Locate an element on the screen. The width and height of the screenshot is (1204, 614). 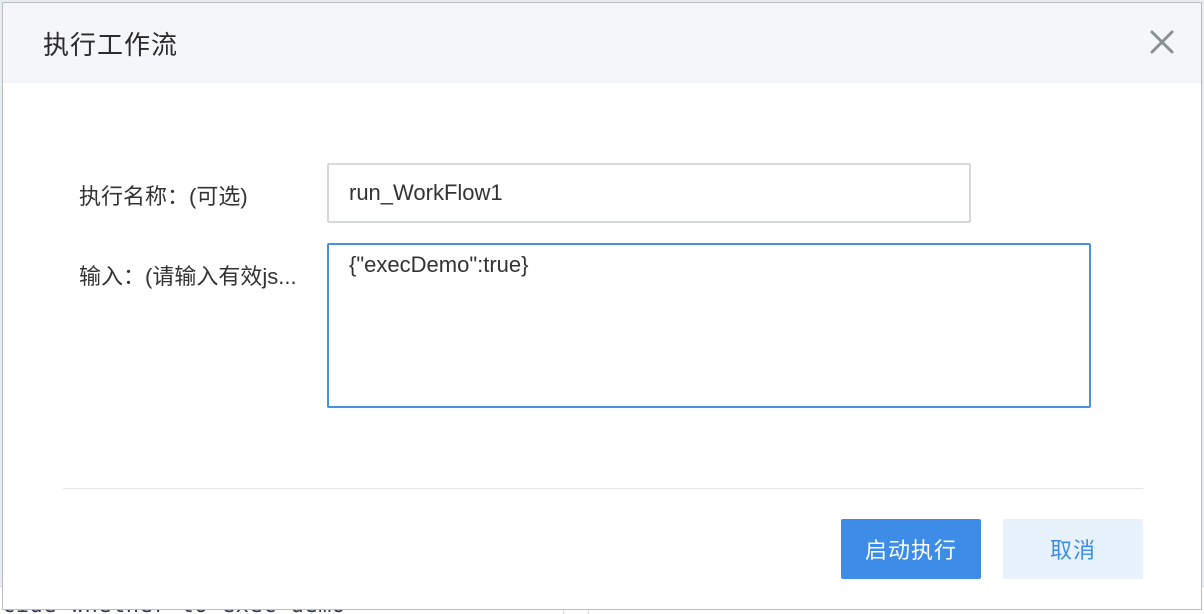
cancel-button: 取消 is located at coordinates (1073, 549).